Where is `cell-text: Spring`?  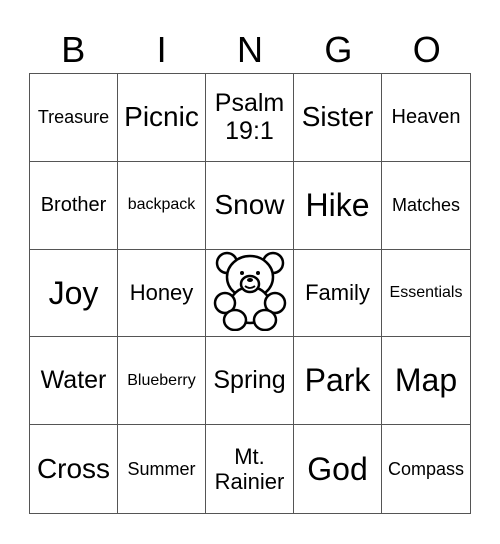
cell-text: Spring is located at coordinates (249, 380).